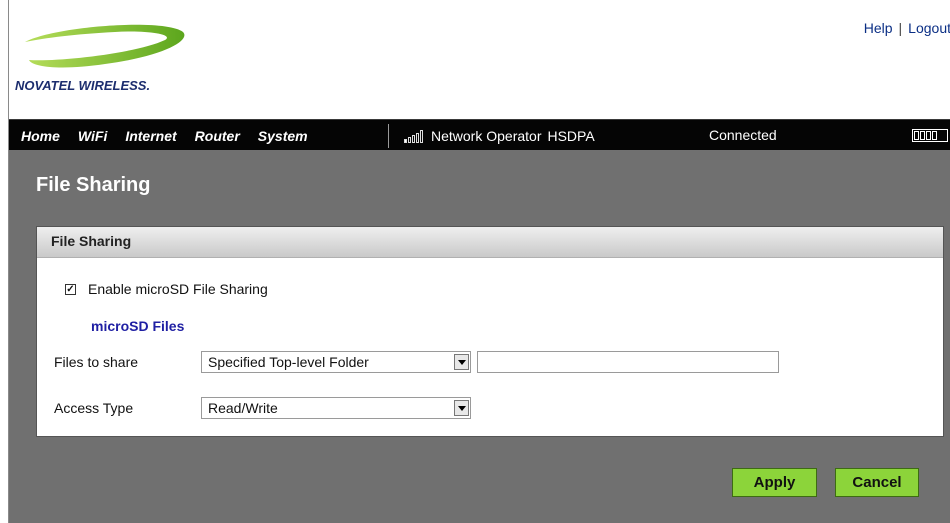 The height and width of the screenshot is (523, 950). I want to click on enable-file-sharing-row: ✓ Enable microSD File Sharing, so click(166, 289).